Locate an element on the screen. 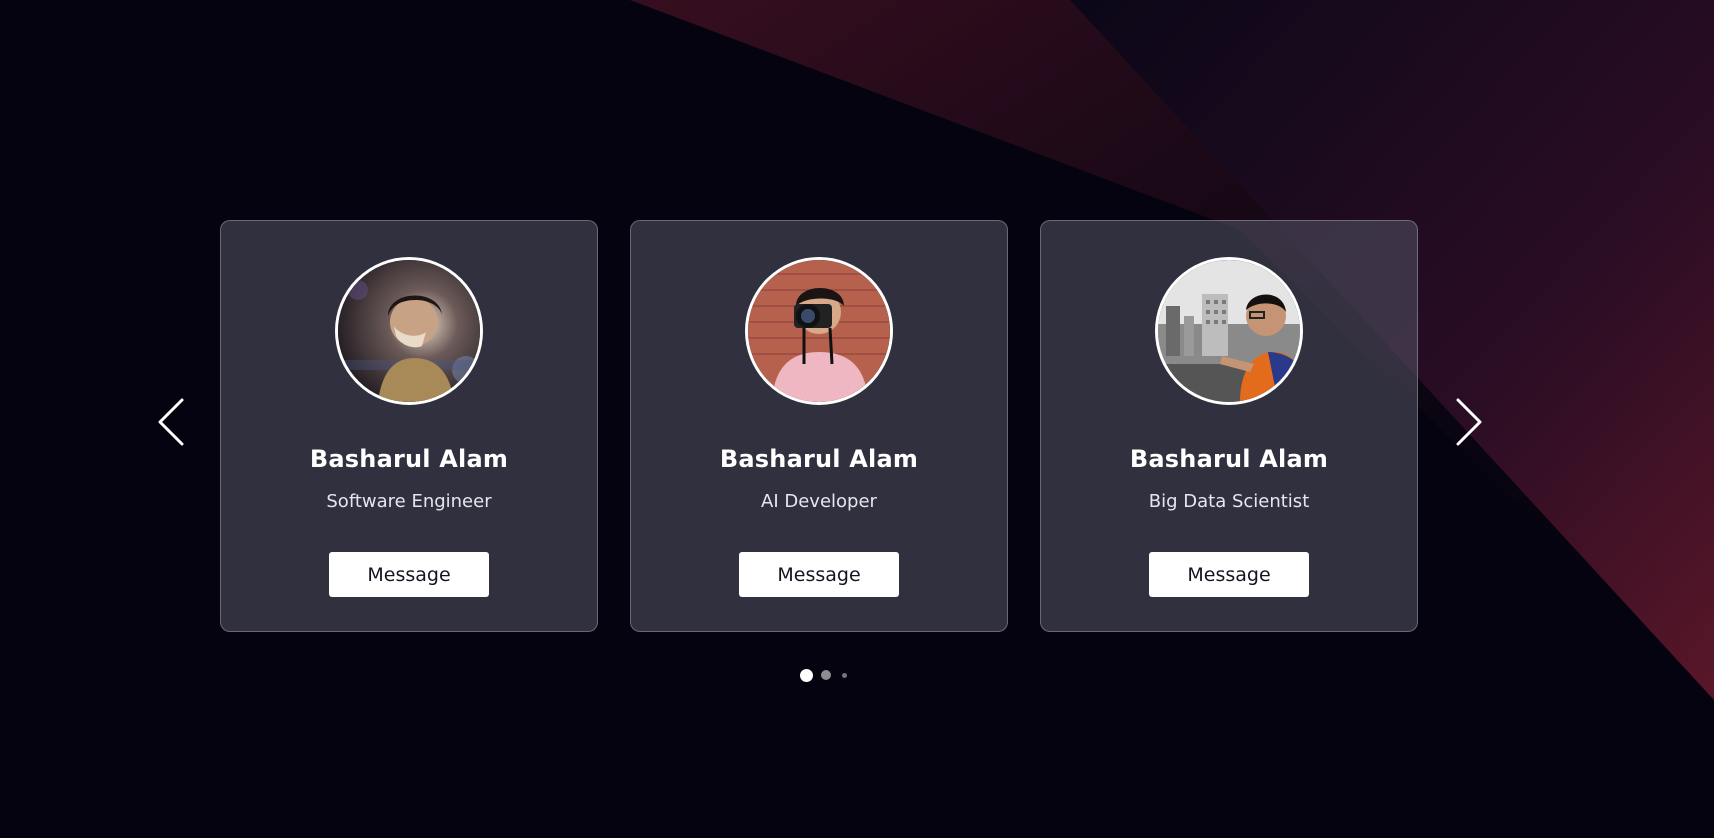 This screenshot has height=838, width=1714. profile-card: Basharul Alam Software Engineer Message is located at coordinates (409, 426).